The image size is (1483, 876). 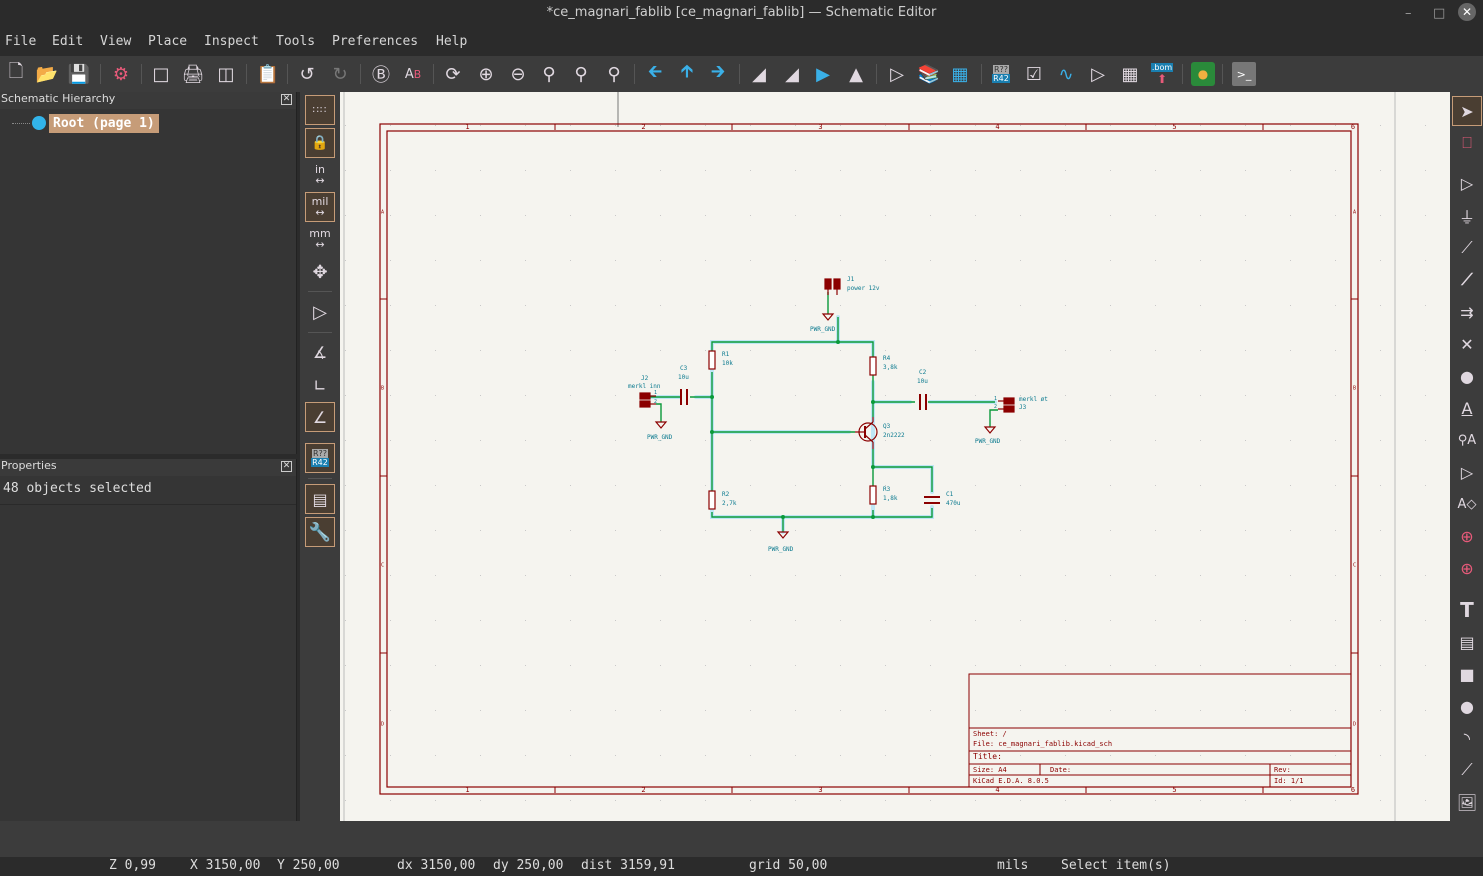 I want to click on footprint-assign-icon: ▦, so click(x=960, y=74).